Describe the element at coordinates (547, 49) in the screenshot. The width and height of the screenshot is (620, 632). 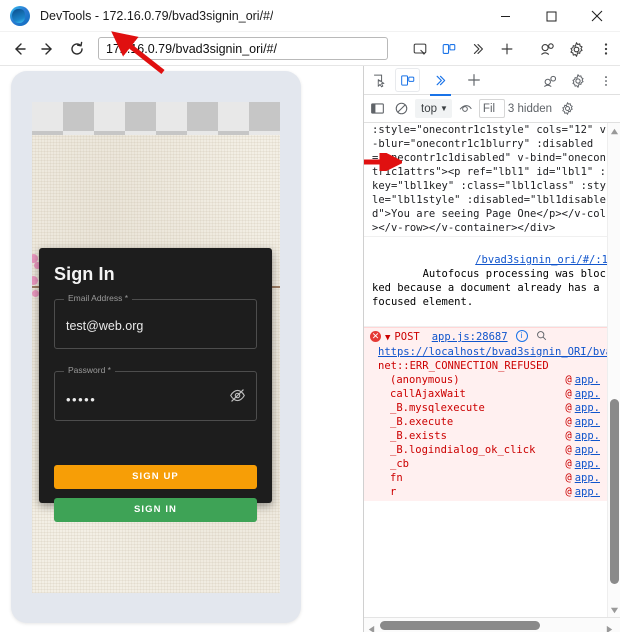
I see `browser-essentials-icon` at that location.